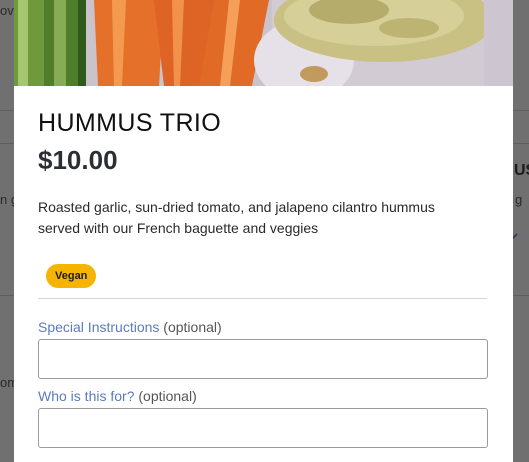 Image resolution: width=529 pixels, height=462 pixels. I want to click on item-price: $10.00, so click(78, 160).